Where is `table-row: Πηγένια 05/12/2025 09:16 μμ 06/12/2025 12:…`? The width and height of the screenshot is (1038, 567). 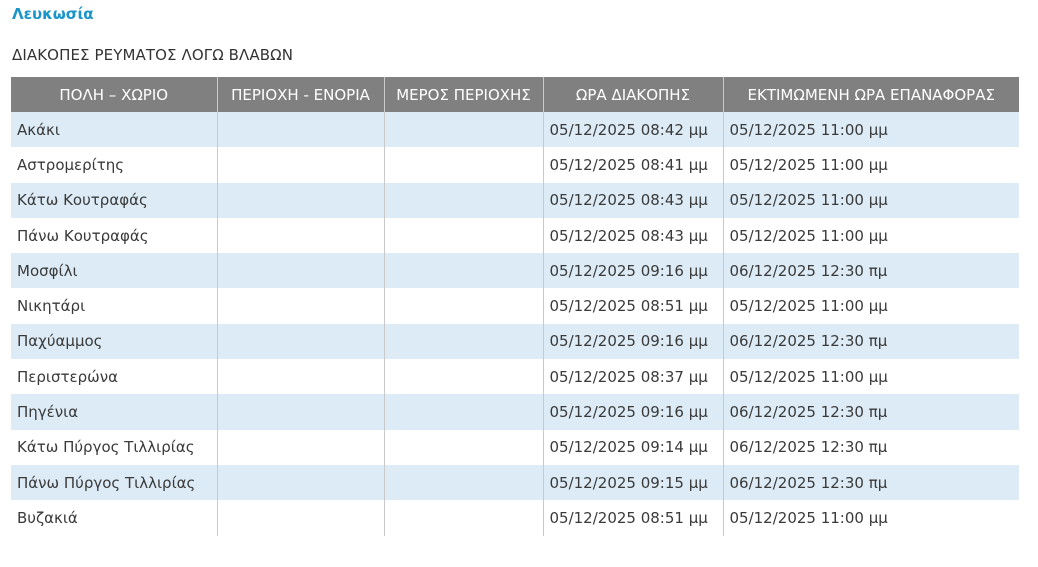
table-row: Πηγένια 05/12/2025 09:16 μμ 06/12/2025 12:… is located at coordinates (515, 412).